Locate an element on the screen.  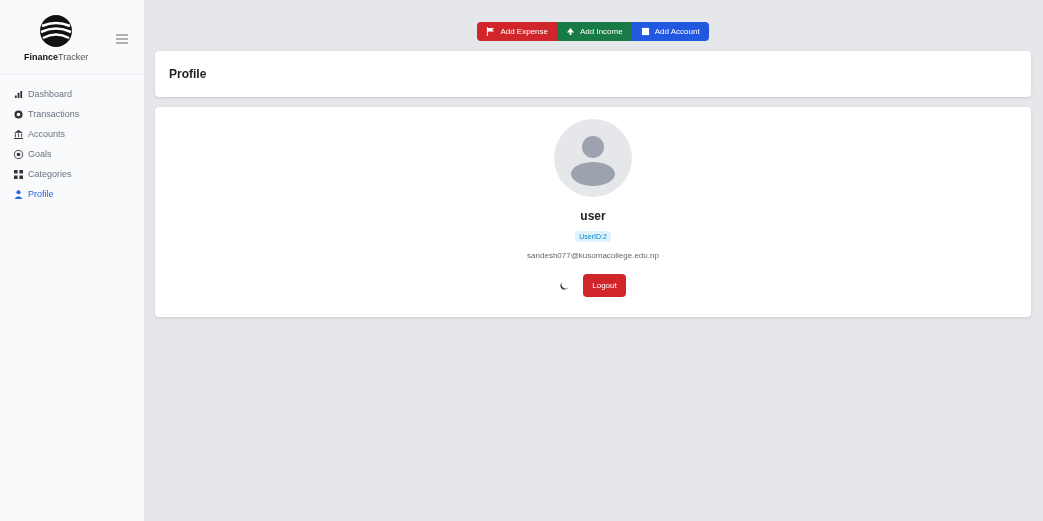
action-button: Add Account is located at coordinates (670, 31).